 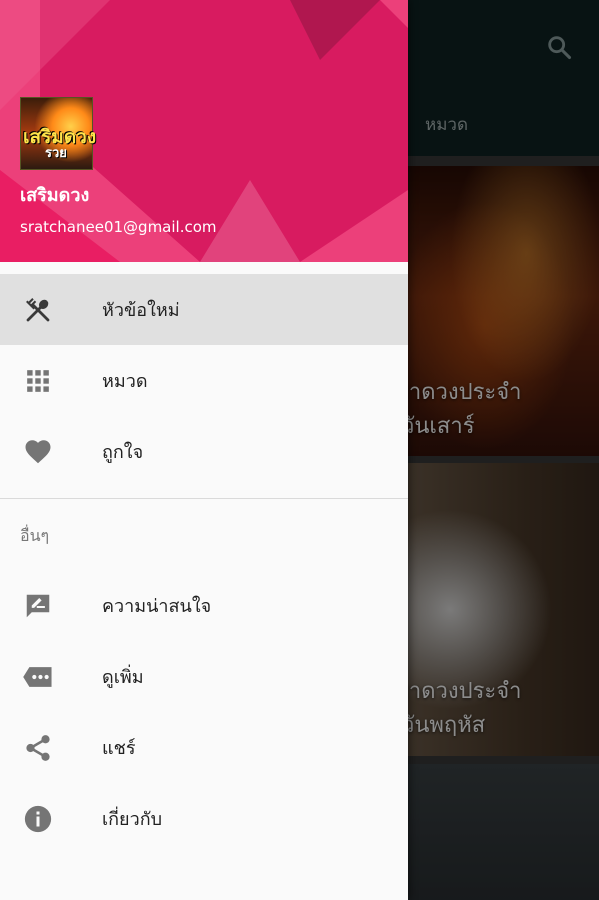 What do you see at coordinates (38, 452) in the screenshot?
I see `heart-icon` at bounding box center [38, 452].